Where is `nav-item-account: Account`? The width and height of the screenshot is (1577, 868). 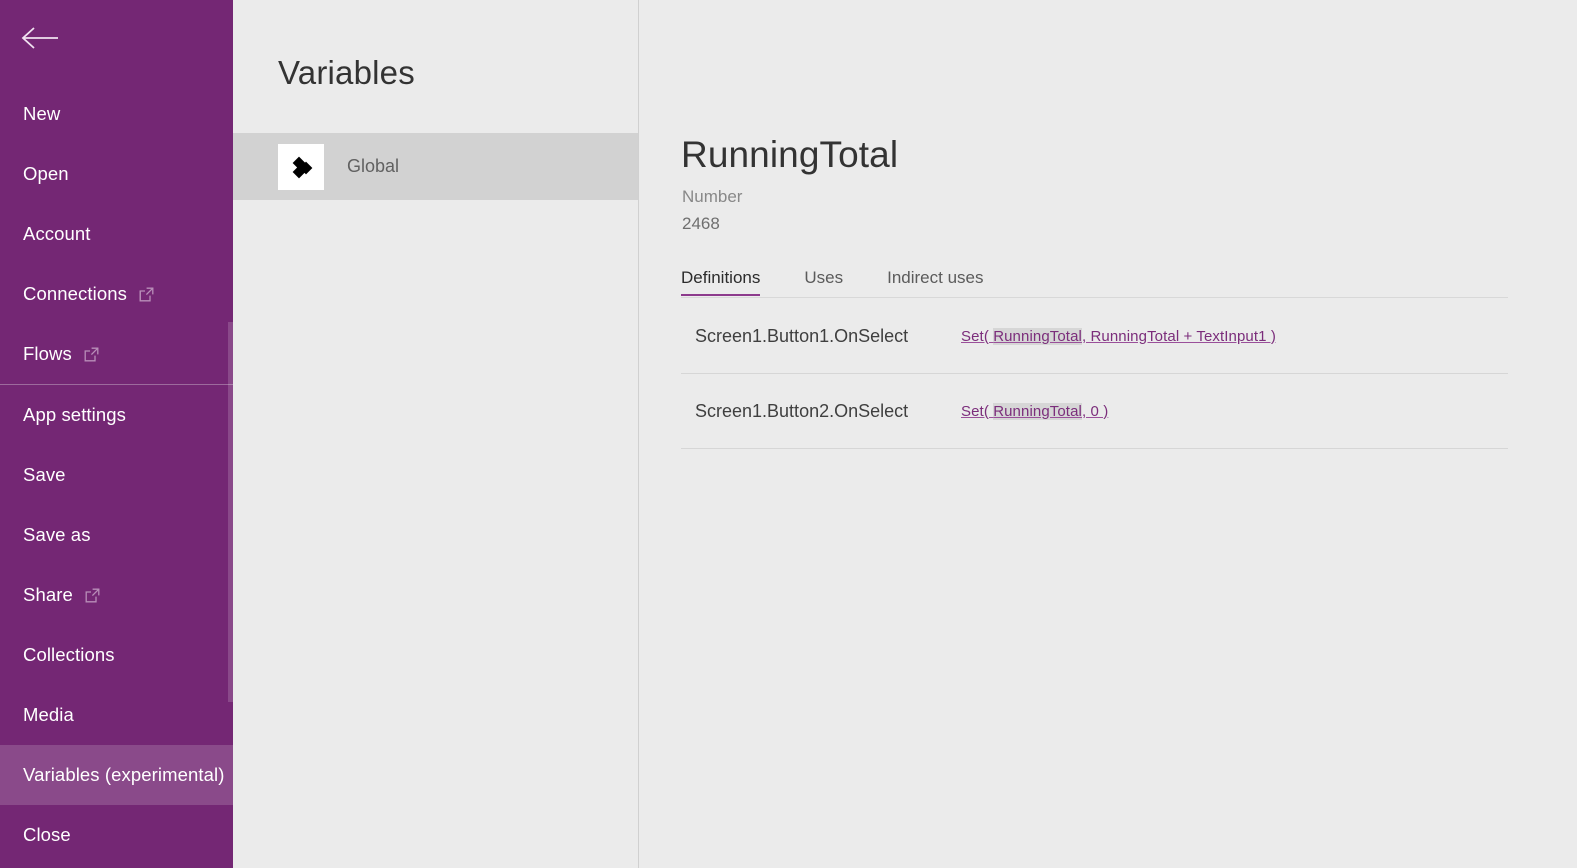
nav-item-account: Account is located at coordinates (116, 234).